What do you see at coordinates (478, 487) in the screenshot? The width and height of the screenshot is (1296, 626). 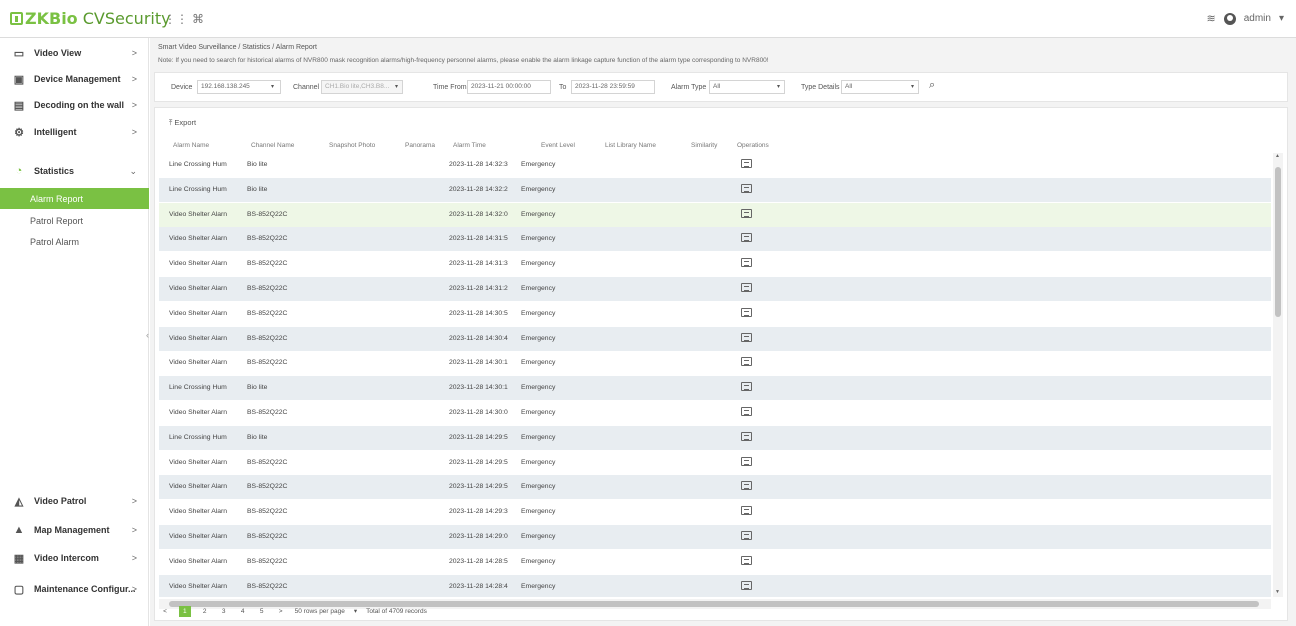 I see `alarm-time-cell: 2023-11-28 14:29:5` at bounding box center [478, 487].